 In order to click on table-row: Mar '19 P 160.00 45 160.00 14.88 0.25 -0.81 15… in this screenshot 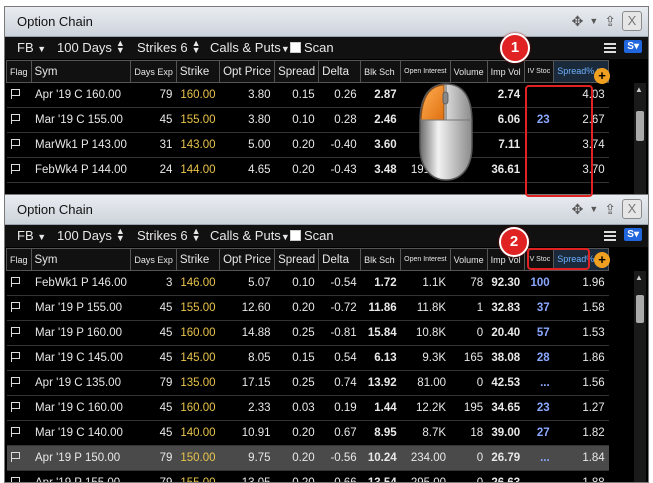, I will do `click(307, 333)`.